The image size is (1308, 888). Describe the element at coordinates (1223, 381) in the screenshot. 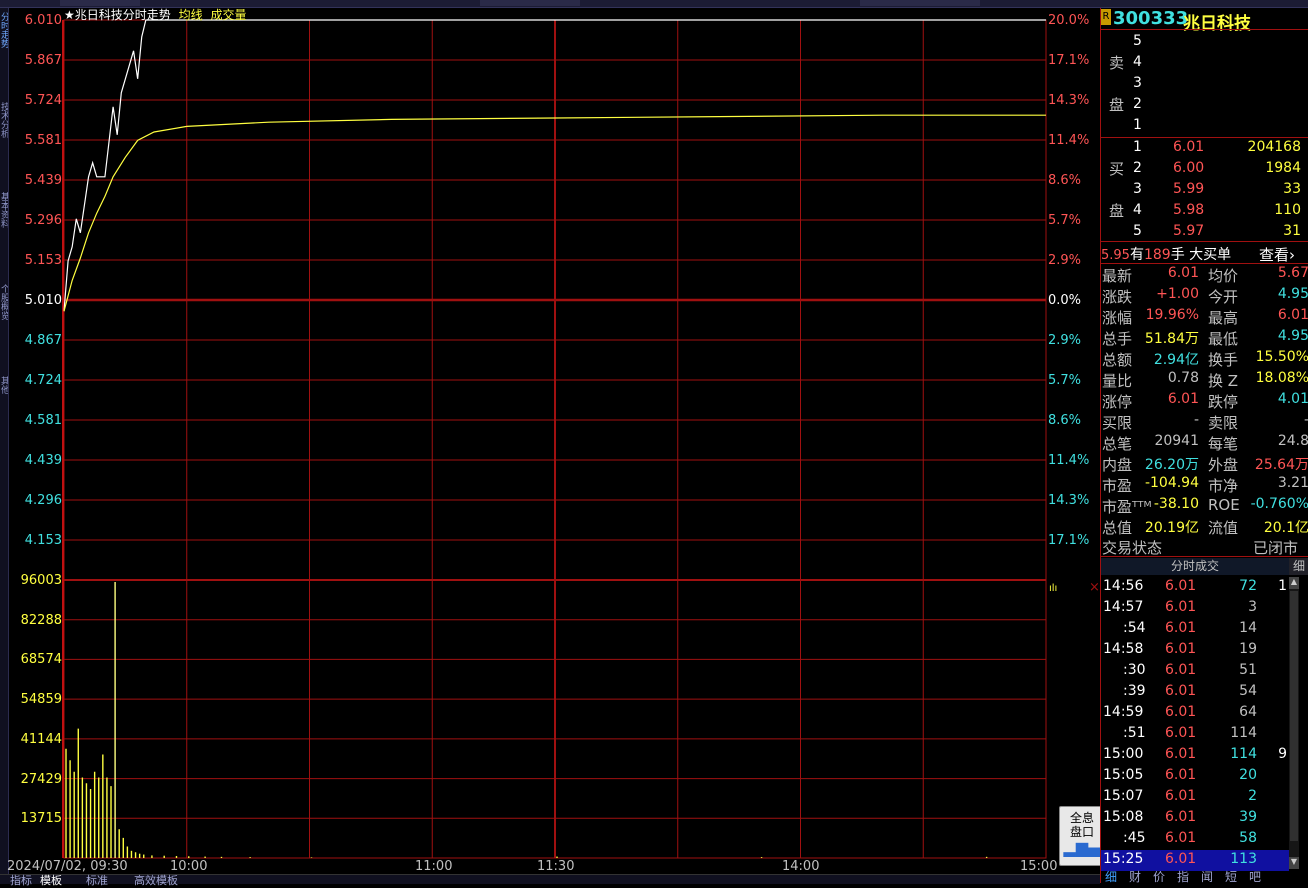

I see `quote-label: 换 Z` at that location.